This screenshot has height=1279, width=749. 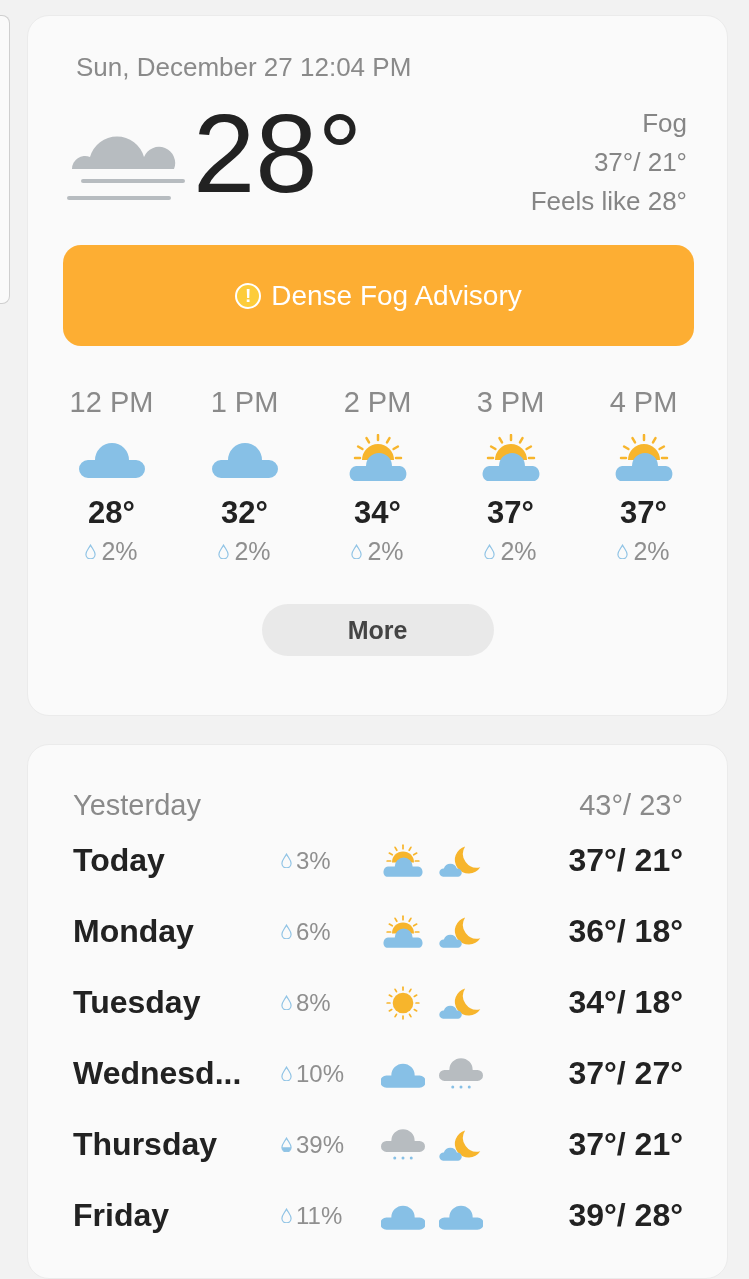 I want to click on day-name: Tuesday, so click(x=137, y=1003).